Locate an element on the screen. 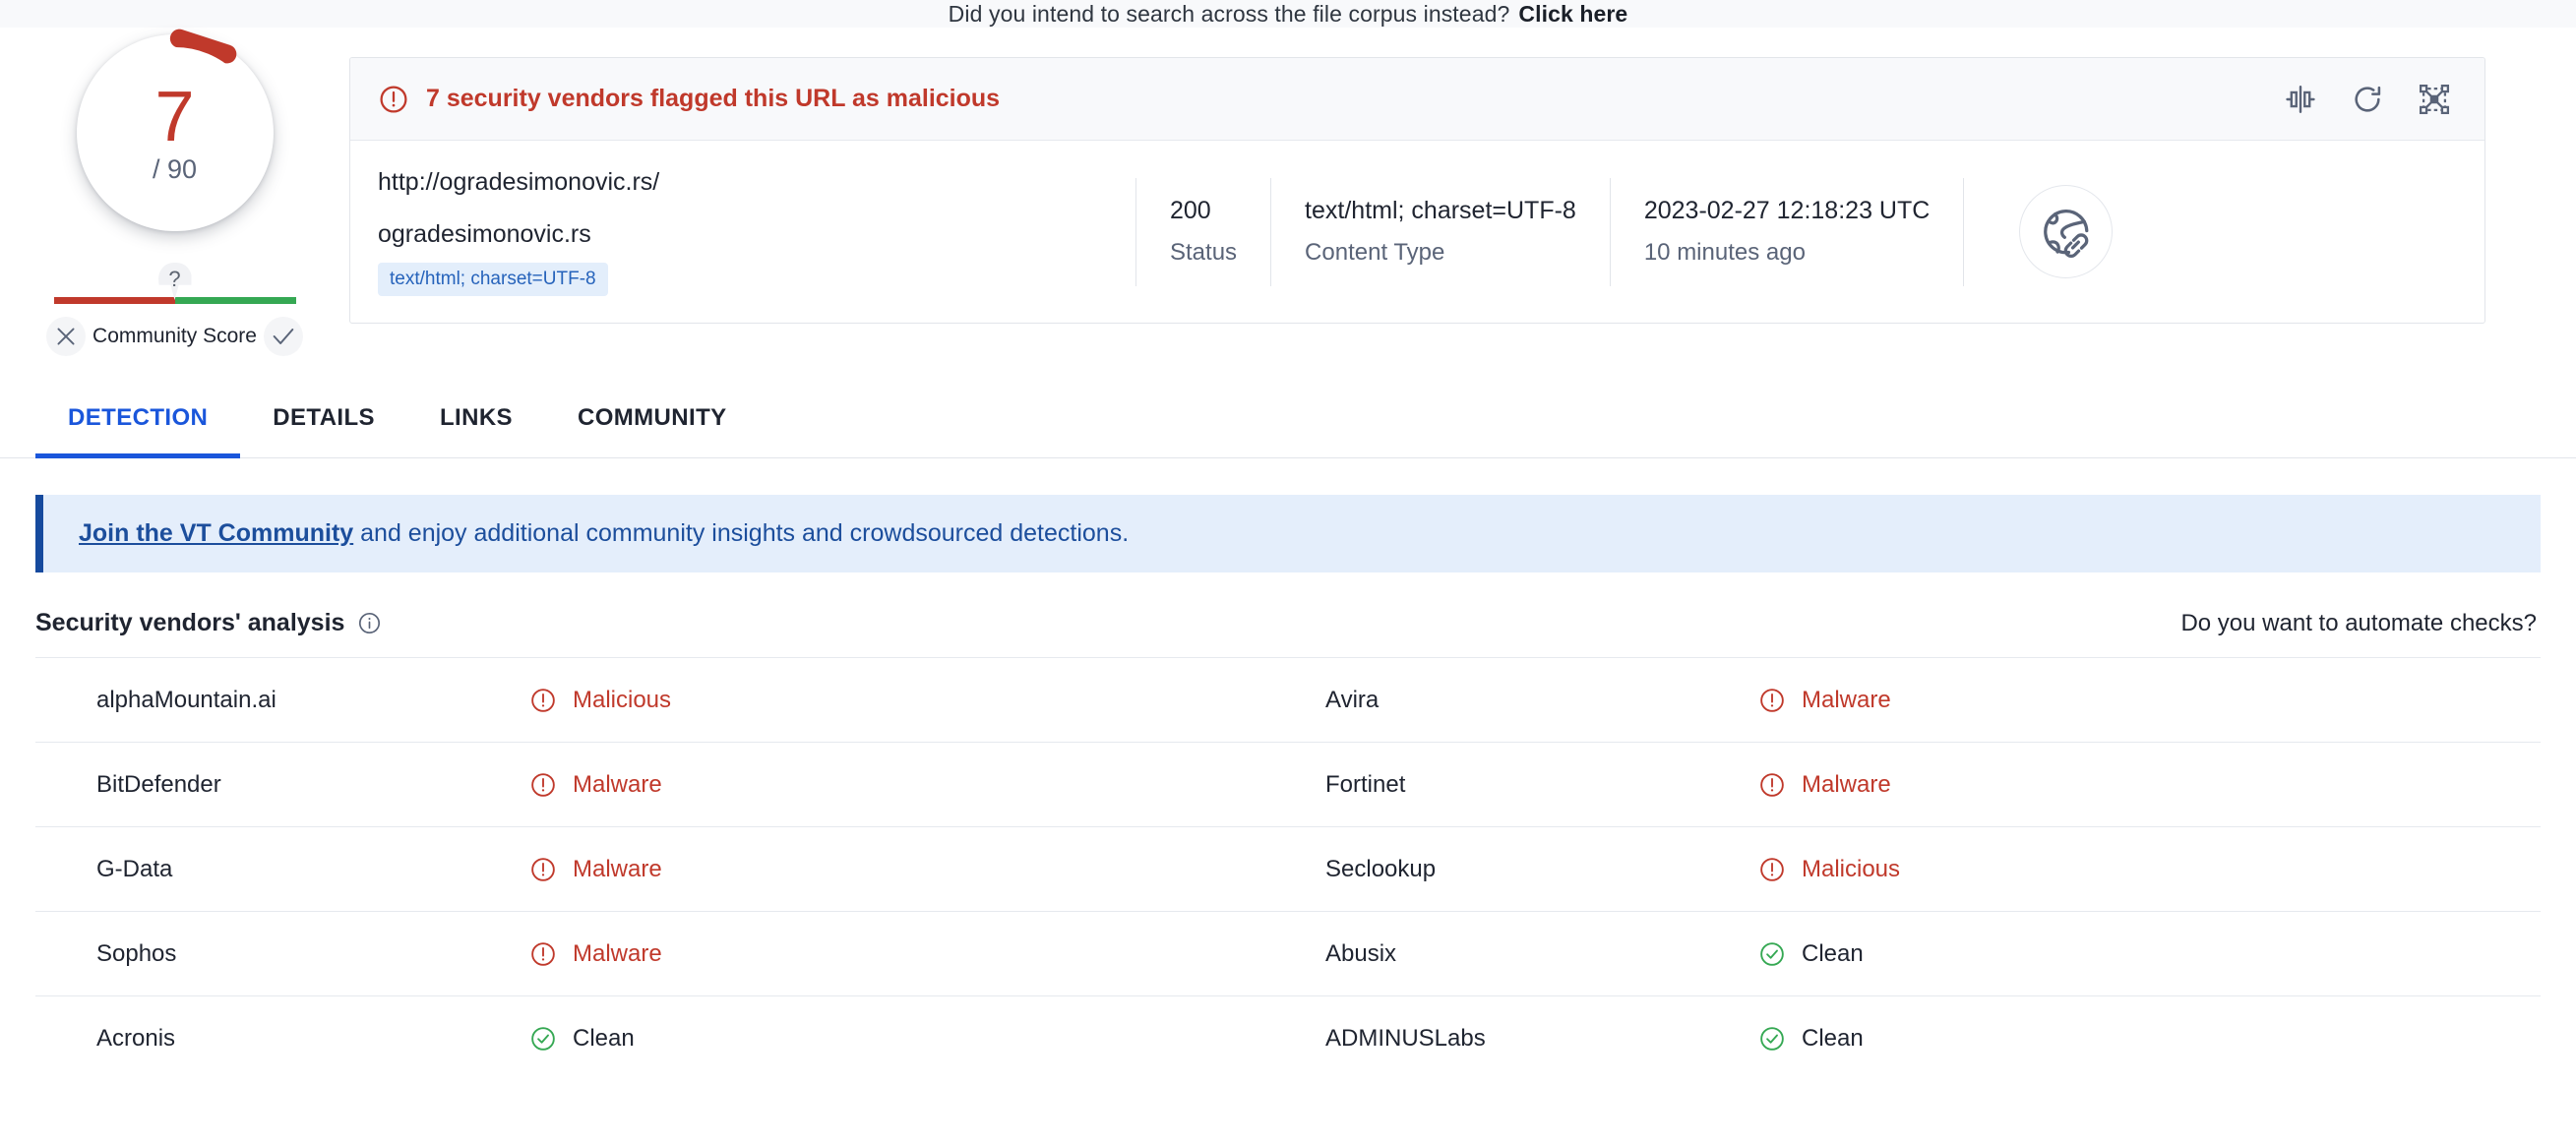 This screenshot has width=2576, height=1145. detection-gauge: 7 / 90 is located at coordinates (175, 129).